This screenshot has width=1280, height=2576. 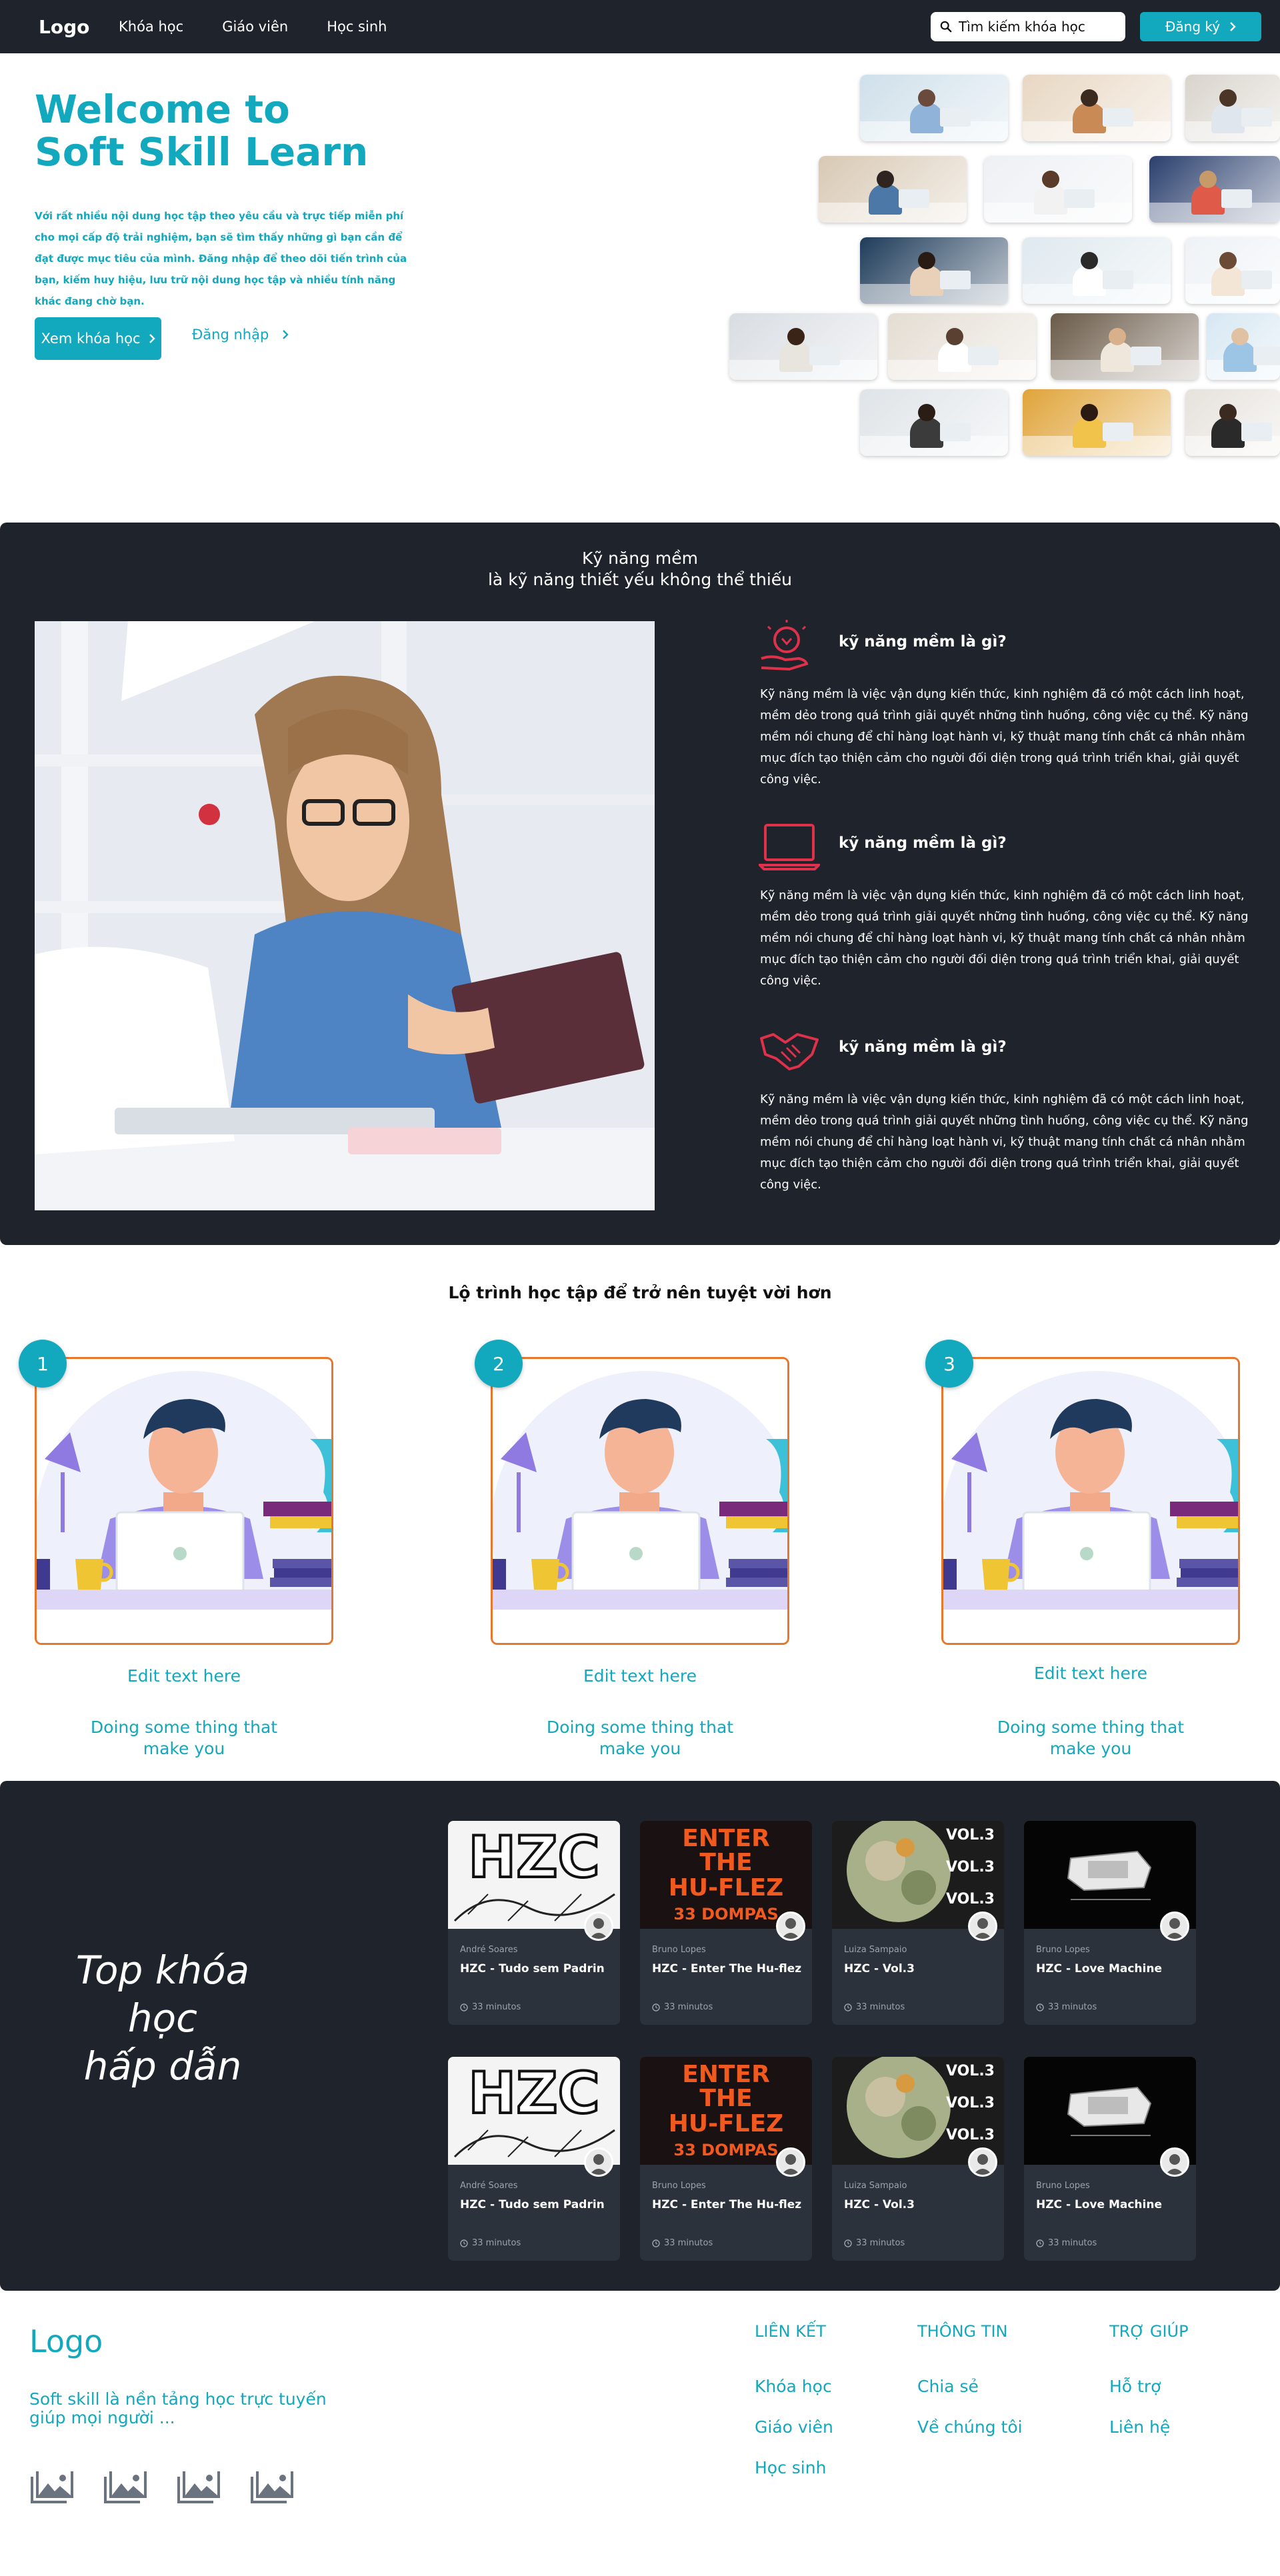 What do you see at coordinates (725, 2150) in the screenshot?
I see `cover-title-text: 33 DOMPAS` at bounding box center [725, 2150].